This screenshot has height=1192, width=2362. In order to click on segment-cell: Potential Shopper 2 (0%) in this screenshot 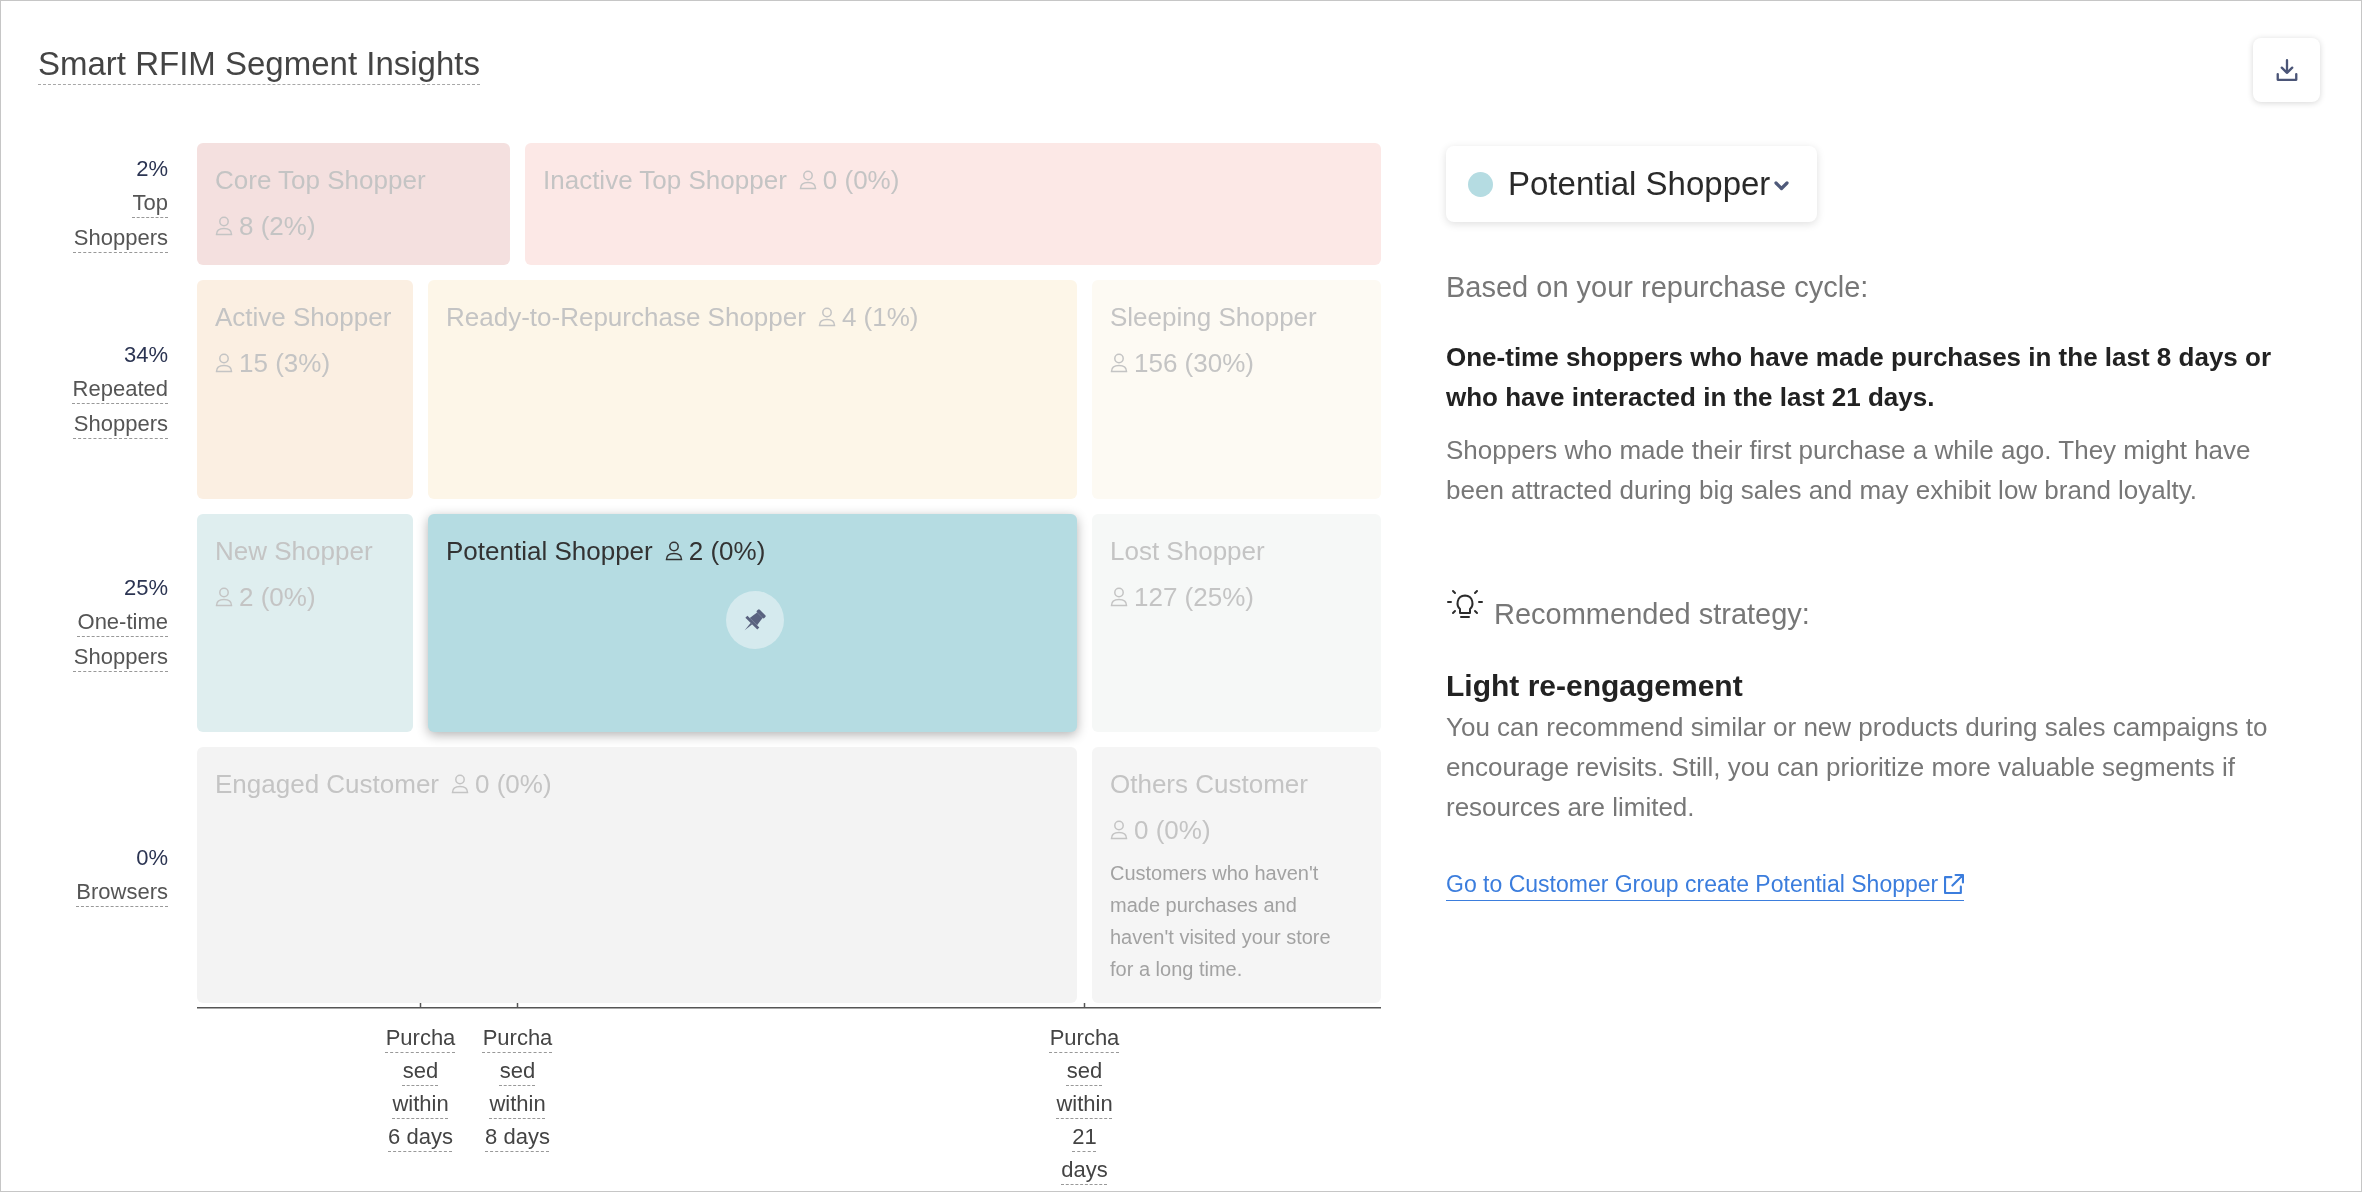, I will do `click(752, 623)`.